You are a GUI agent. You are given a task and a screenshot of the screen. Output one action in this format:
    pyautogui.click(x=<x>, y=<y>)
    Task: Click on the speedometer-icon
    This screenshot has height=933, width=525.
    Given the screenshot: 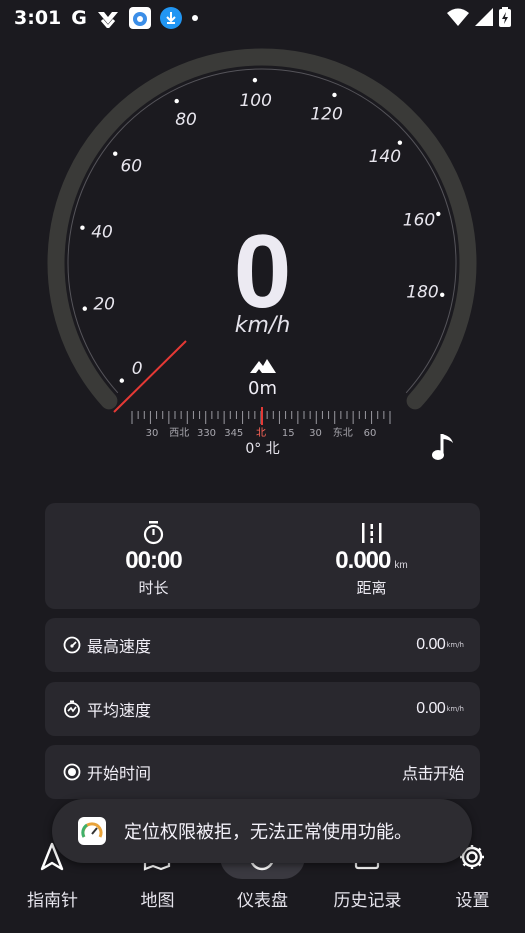 What is the action you would take?
    pyautogui.click(x=72, y=645)
    